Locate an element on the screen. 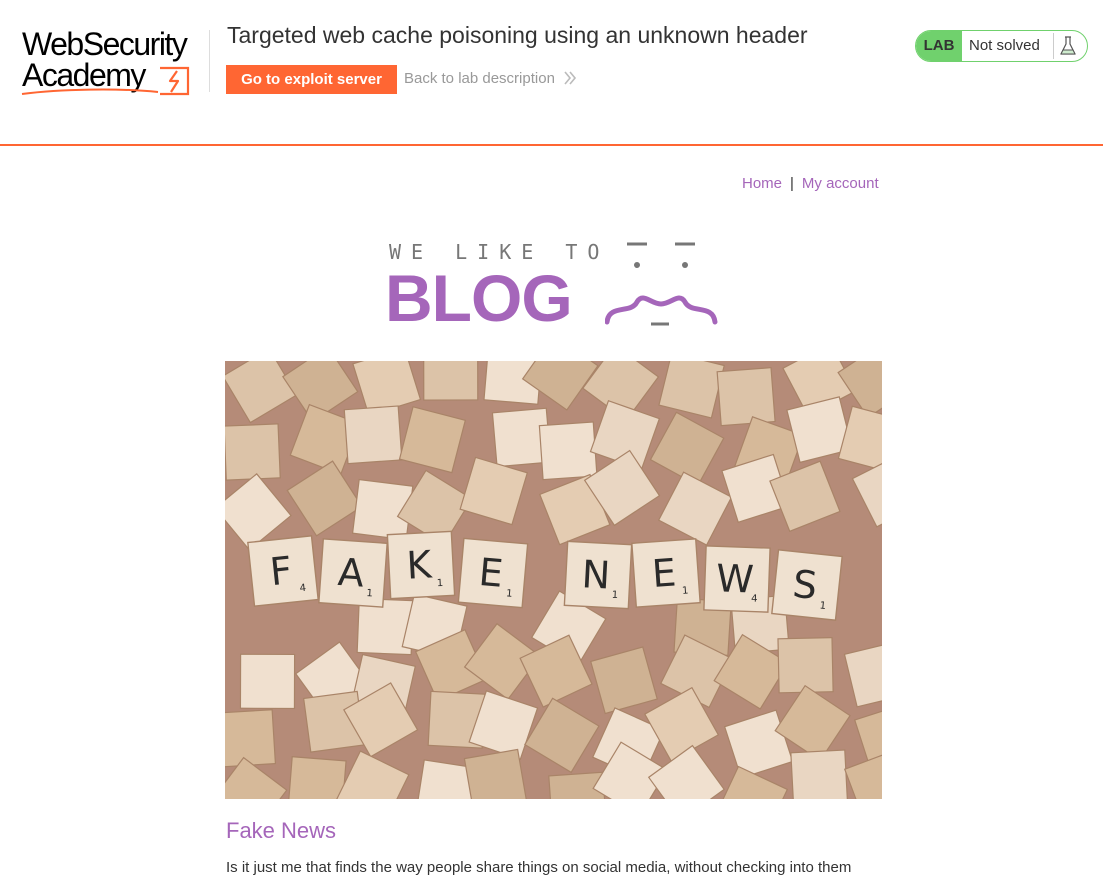 This screenshot has width=1103, height=876. double-chevron-right-icon is located at coordinates (570, 78).